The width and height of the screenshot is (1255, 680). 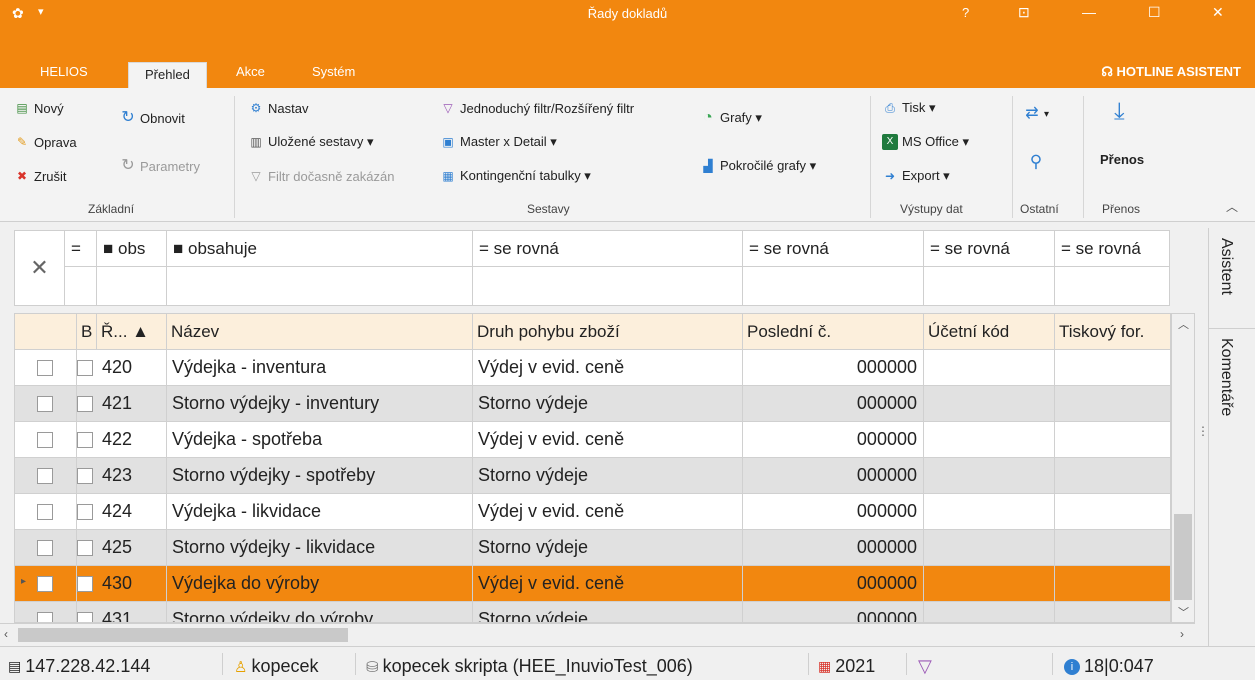 What do you see at coordinates (333, 71) in the screenshot?
I see `tab-system: Systém` at bounding box center [333, 71].